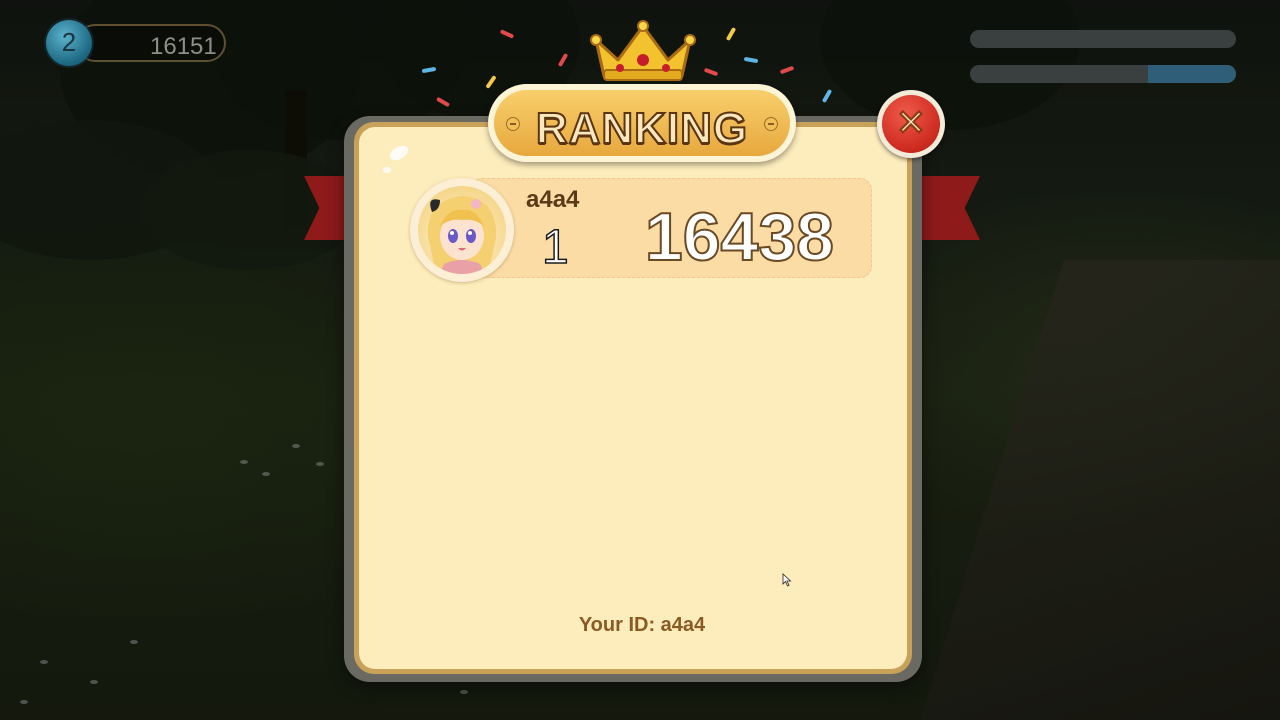  I want to click on player-level-hud: 16151 2, so click(136, 43).